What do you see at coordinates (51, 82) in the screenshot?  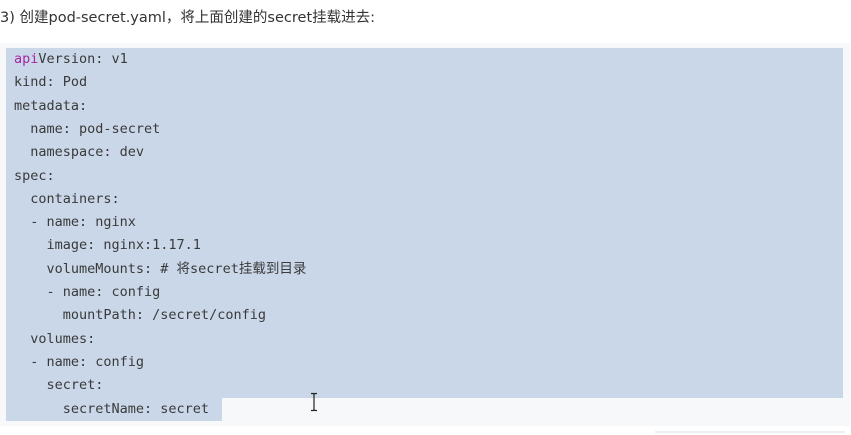 I see `code-line-text: kind: Pod` at bounding box center [51, 82].